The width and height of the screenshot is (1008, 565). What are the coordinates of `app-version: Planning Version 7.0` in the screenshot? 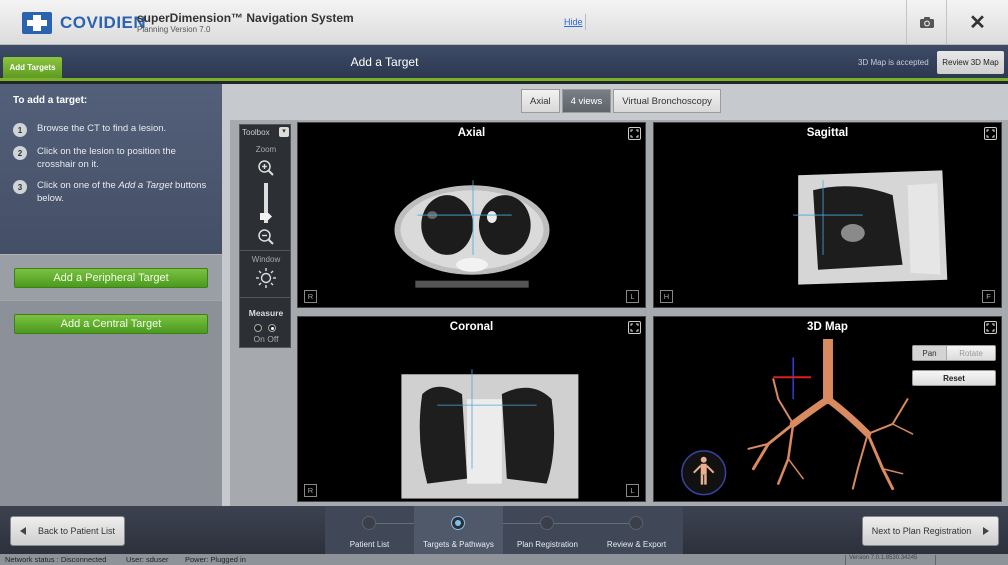 It's located at (174, 29).